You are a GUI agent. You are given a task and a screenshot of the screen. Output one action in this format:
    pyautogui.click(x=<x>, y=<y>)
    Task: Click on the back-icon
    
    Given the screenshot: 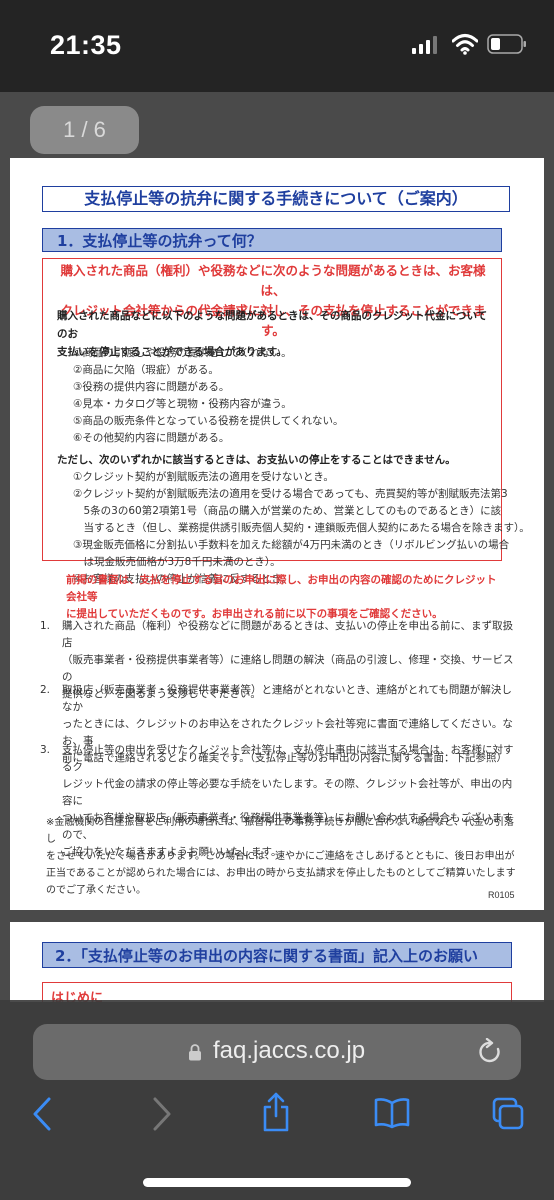 What is the action you would take?
    pyautogui.click(x=42, y=1114)
    